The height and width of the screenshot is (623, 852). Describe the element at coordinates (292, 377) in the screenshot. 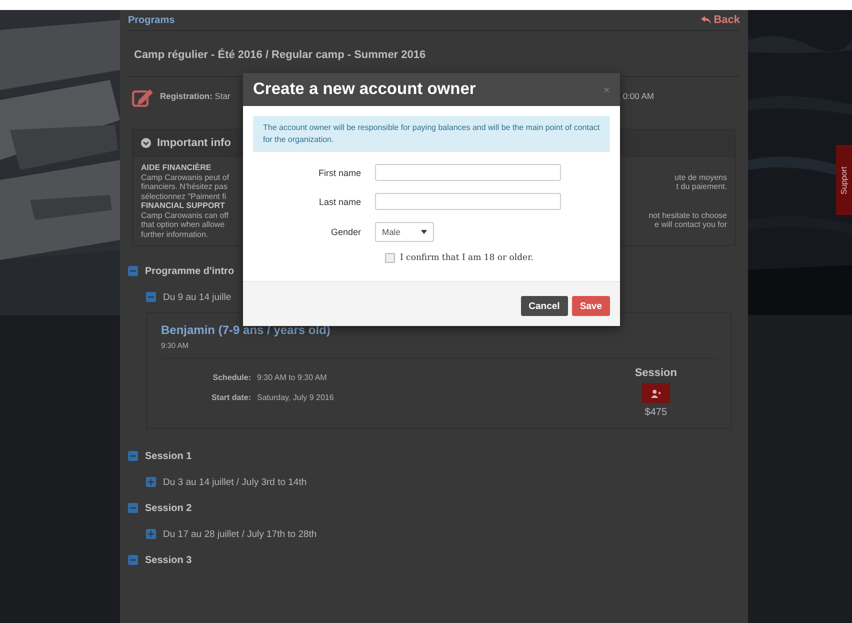

I see `detail-value: 9:30 AM to 9:30 AM` at that location.